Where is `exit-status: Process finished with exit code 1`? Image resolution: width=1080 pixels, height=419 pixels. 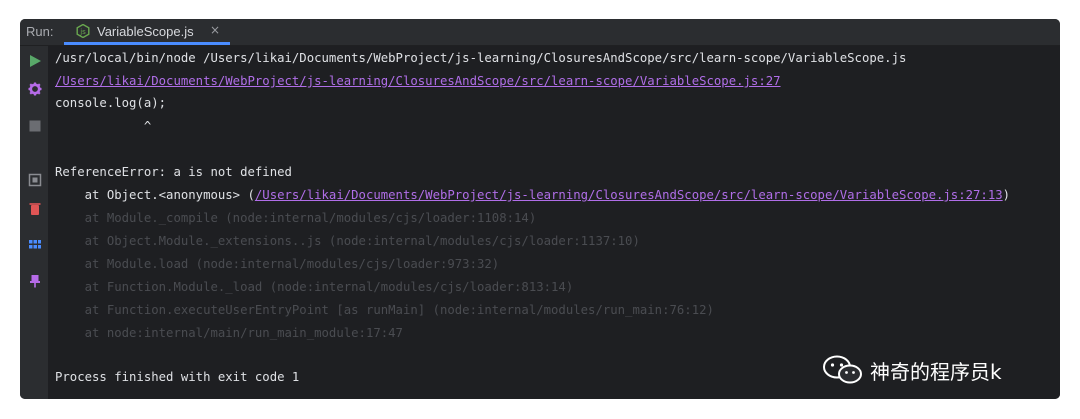
exit-status: Process finished with exit code 1 is located at coordinates (177, 377).